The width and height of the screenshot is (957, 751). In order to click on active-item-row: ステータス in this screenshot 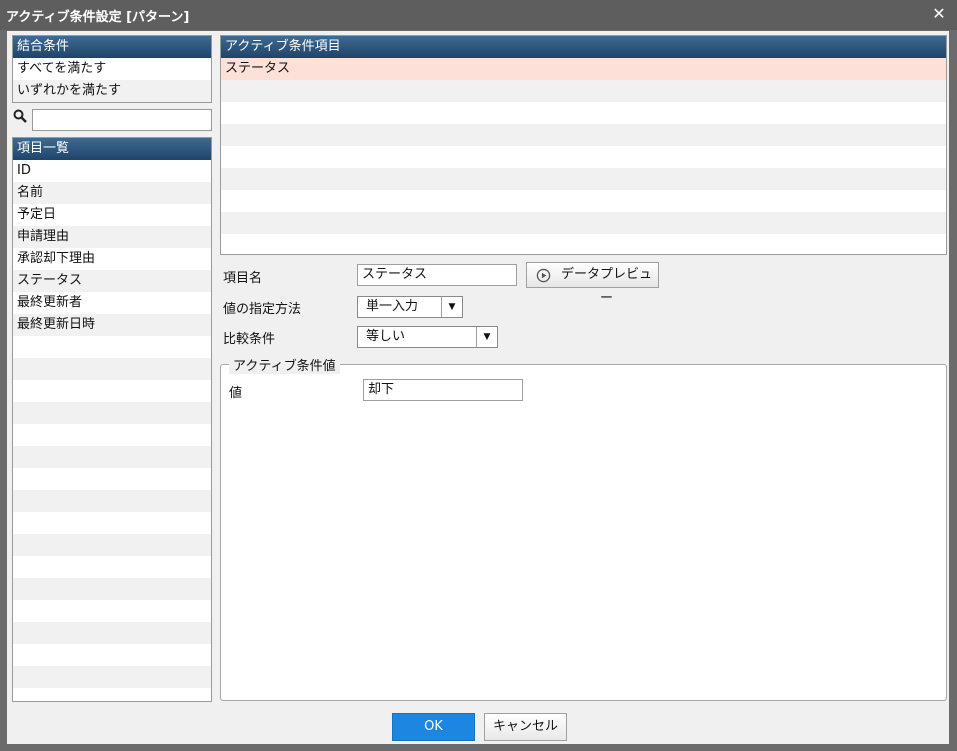, I will do `click(583, 69)`.